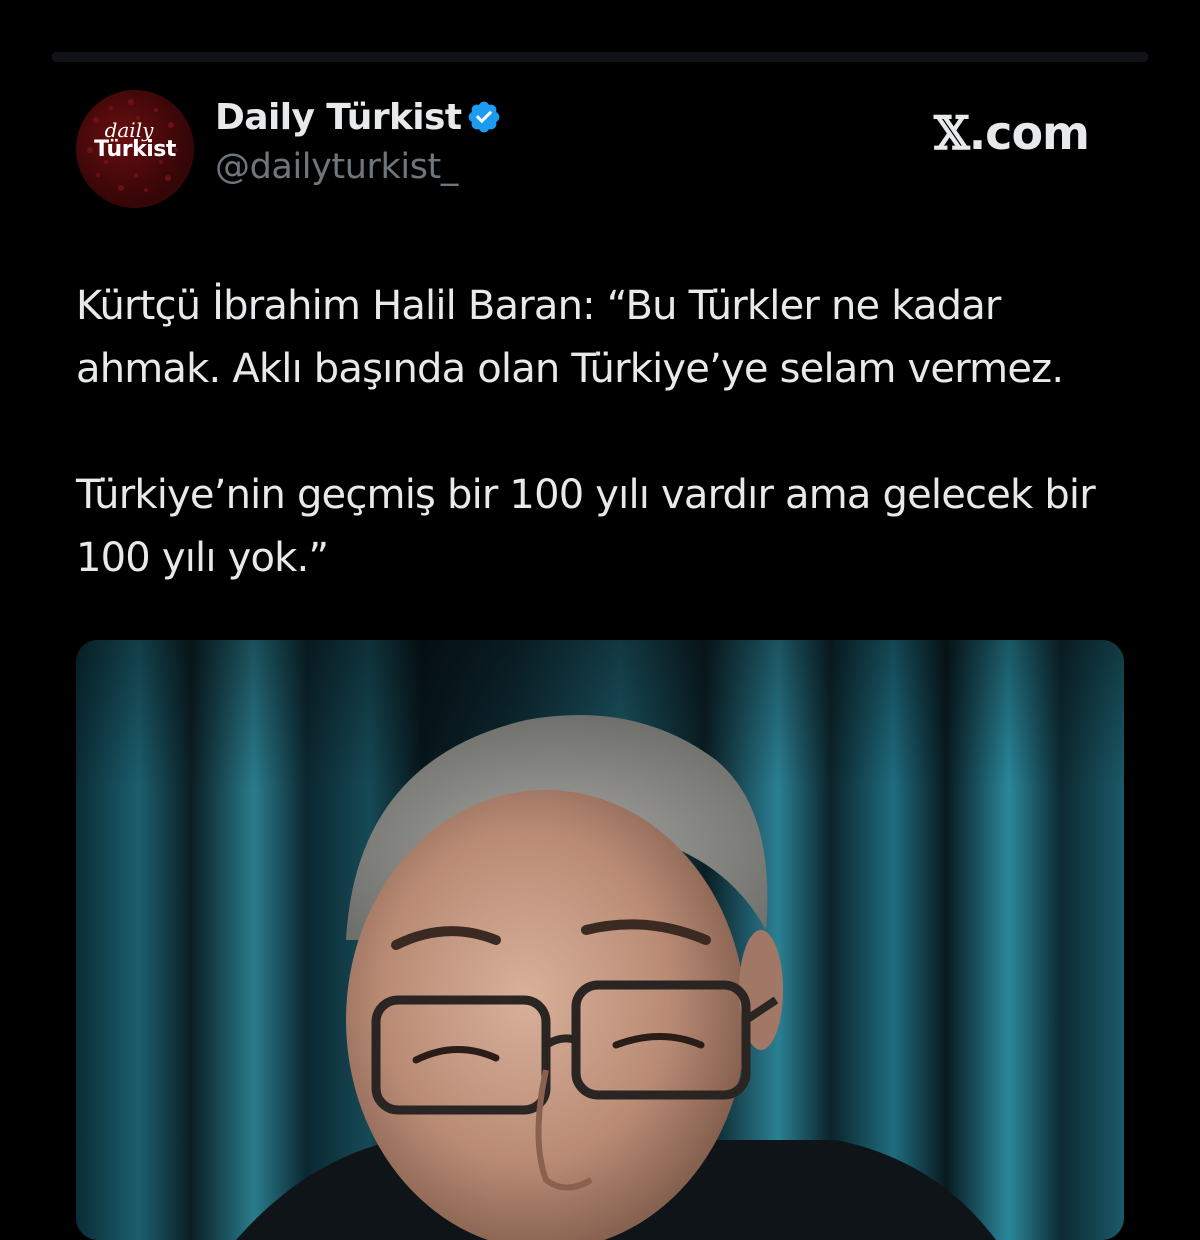 This screenshot has width=1200, height=1240. Describe the element at coordinates (484, 117) in the screenshot. I see `verified-badge-icon` at that location.